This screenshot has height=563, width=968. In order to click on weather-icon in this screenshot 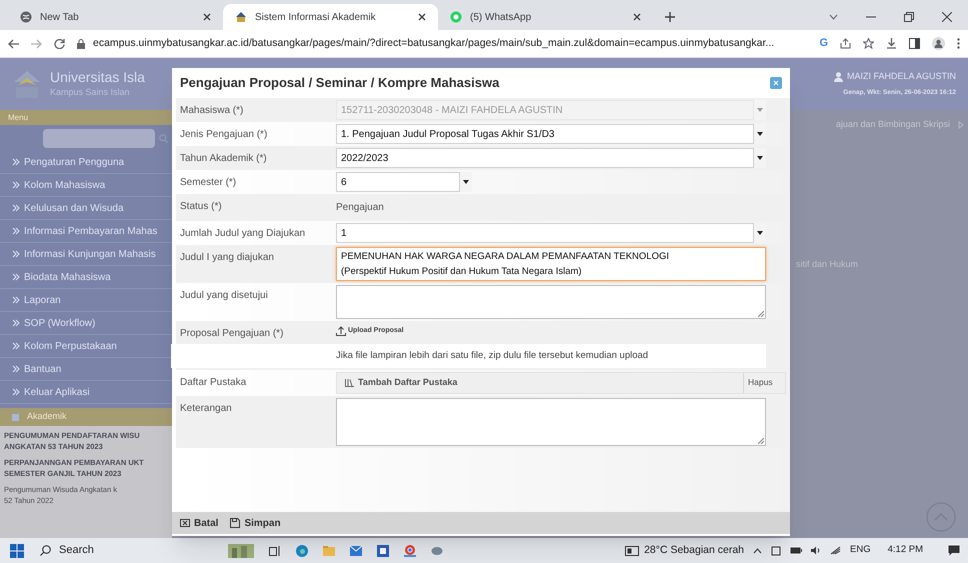, I will do `click(632, 551)`.